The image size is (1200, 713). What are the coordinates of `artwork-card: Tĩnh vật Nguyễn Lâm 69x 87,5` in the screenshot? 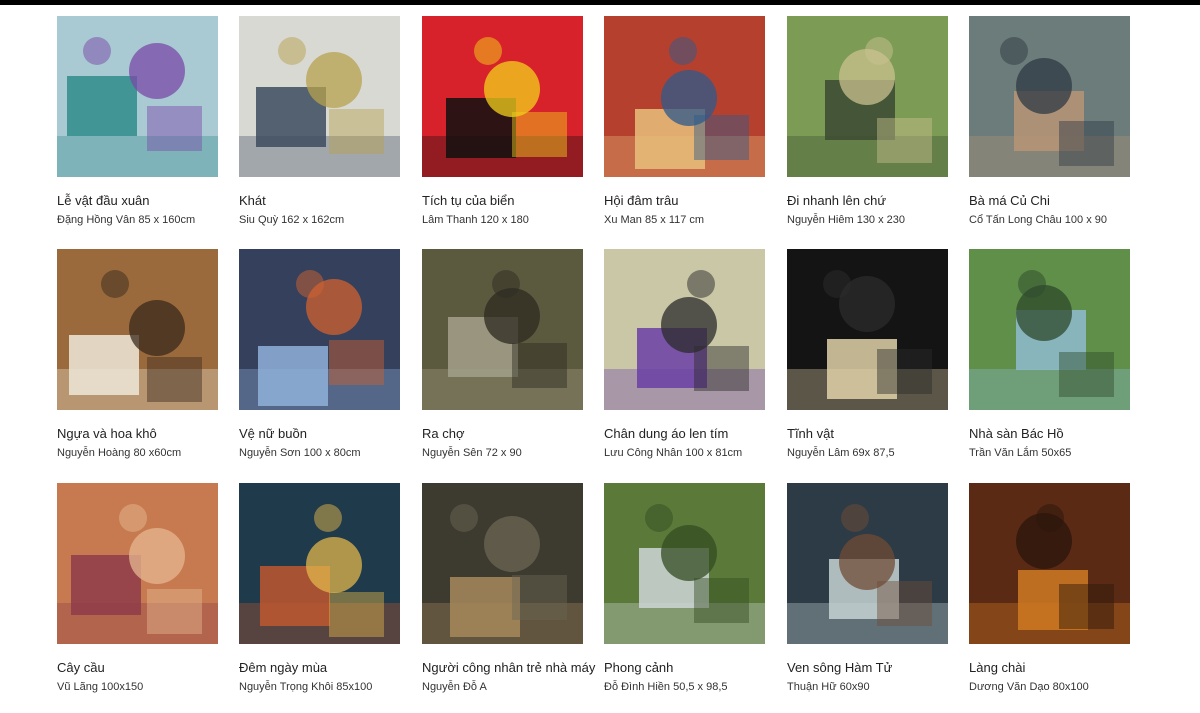 It's located at (868, 364).